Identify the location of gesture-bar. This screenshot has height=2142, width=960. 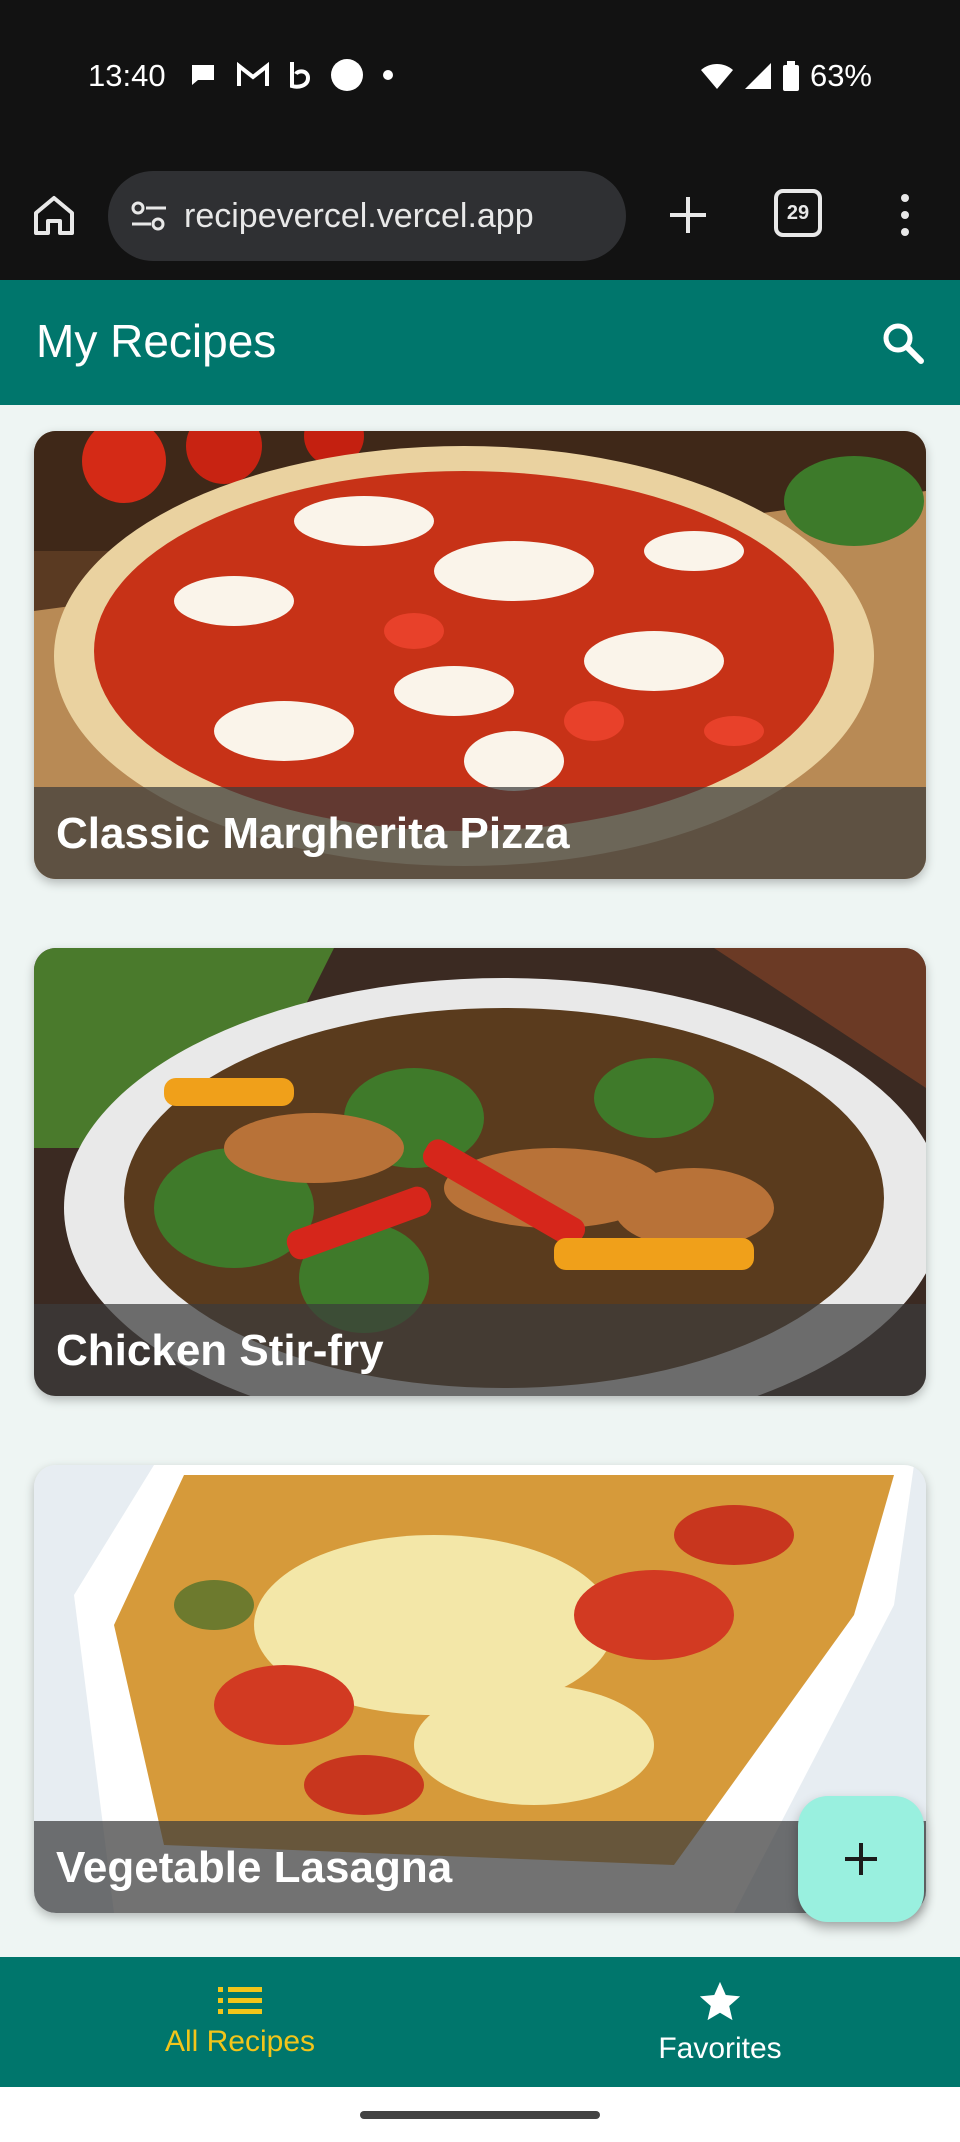
(480, 2114).